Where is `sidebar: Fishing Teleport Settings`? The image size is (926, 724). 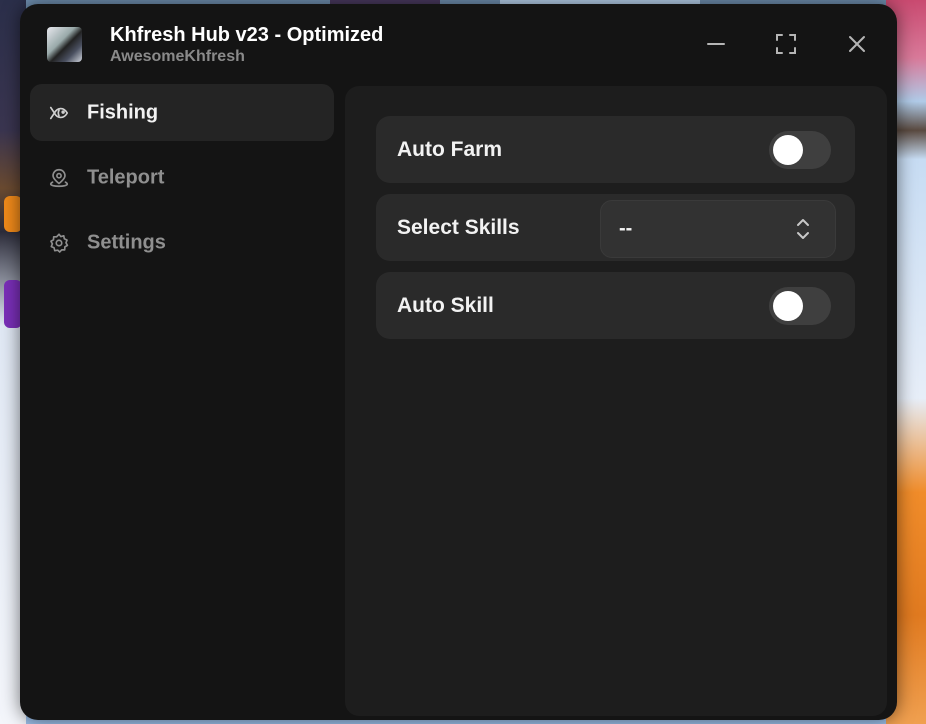 sidebar: Fishing Teleport Settings is located at coordinates (182, 181).